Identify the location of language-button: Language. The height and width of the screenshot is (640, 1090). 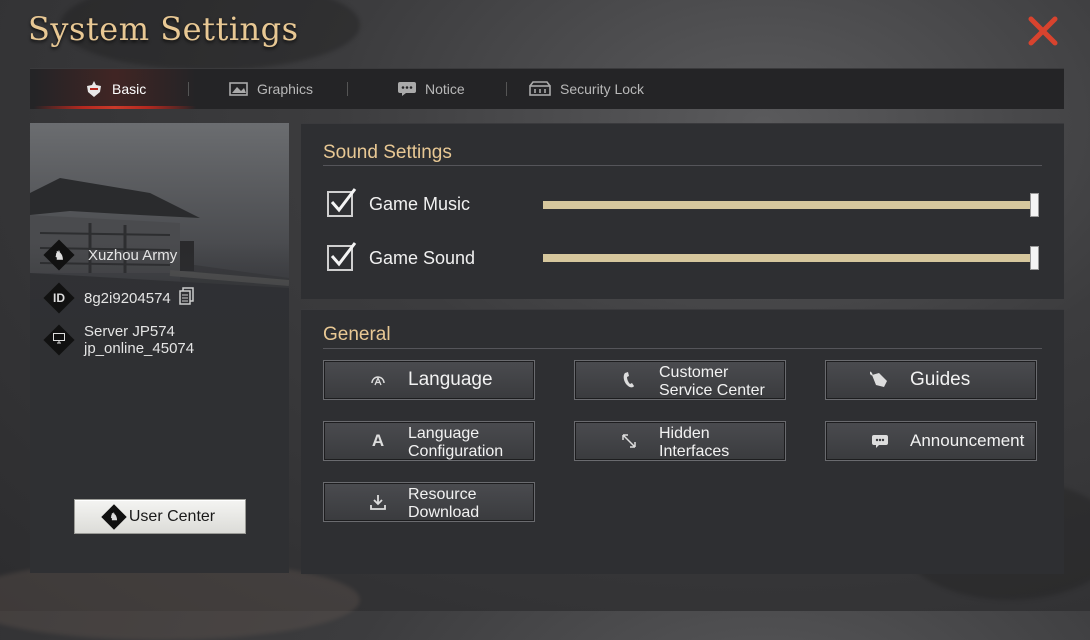
(429, 380).